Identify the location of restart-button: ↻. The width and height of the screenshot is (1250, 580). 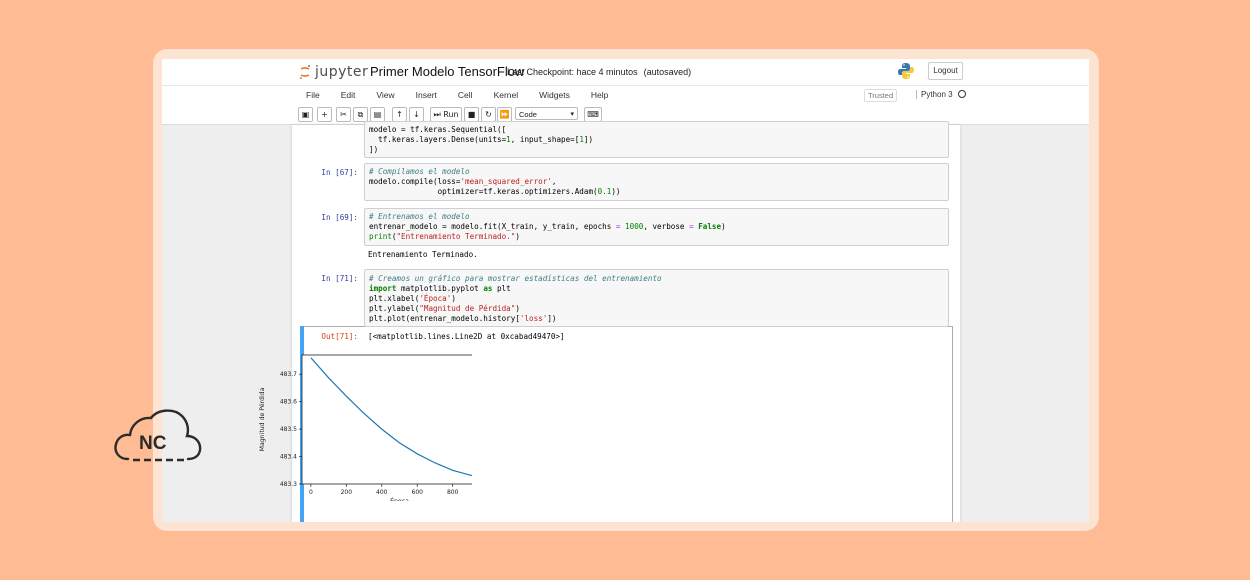
(488, 114).